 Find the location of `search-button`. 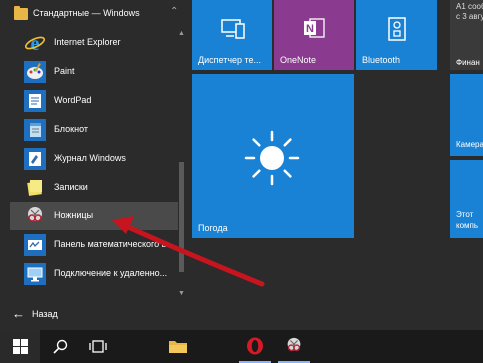

search-button is located at coordinates (60, 346).